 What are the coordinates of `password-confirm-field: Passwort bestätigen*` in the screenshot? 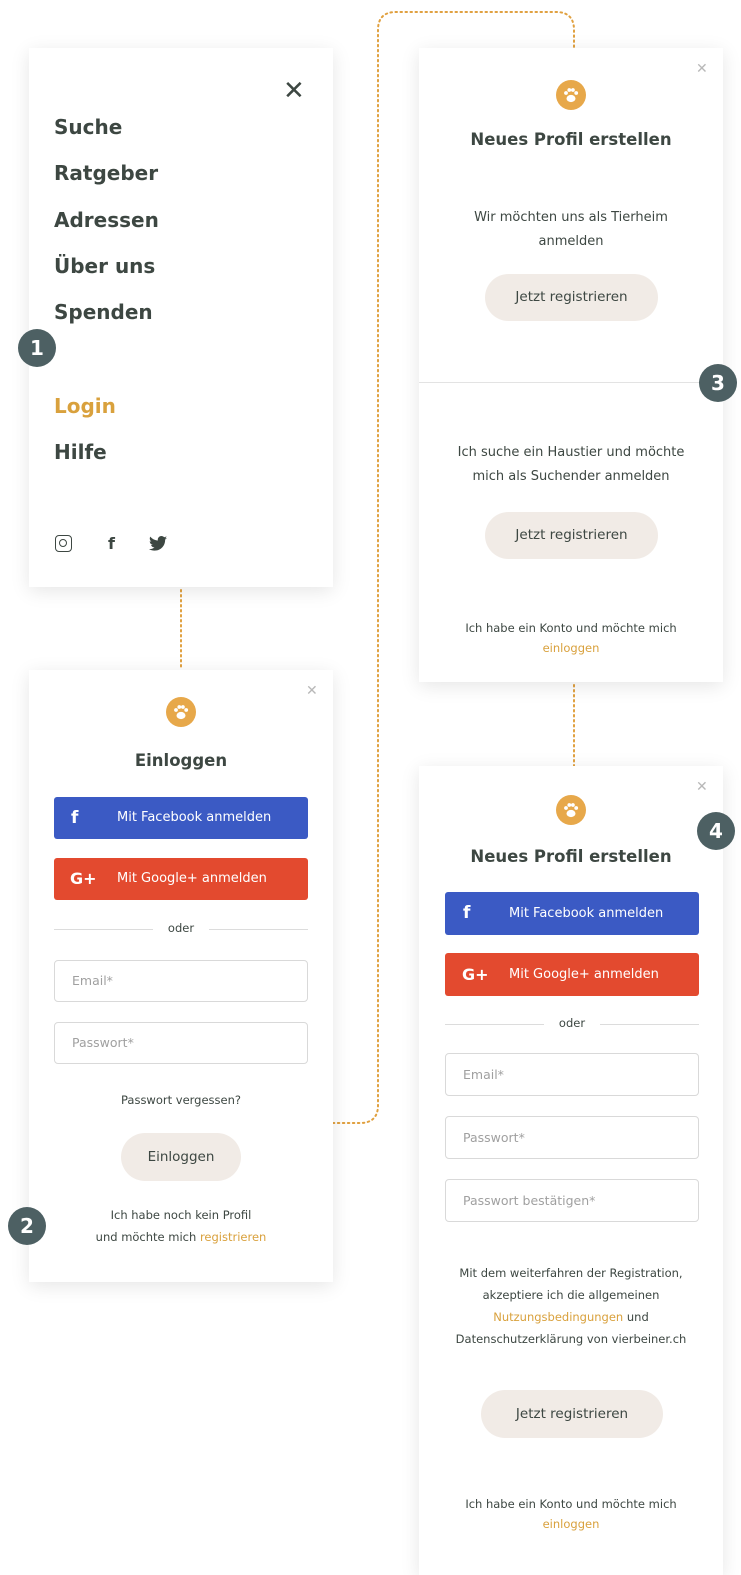 It's located at (572, 1200).